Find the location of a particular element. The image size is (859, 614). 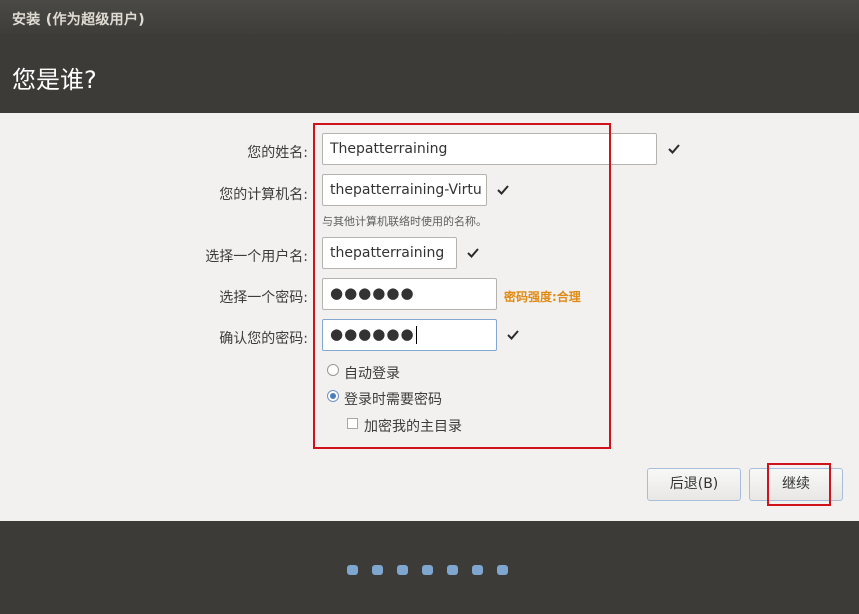

window-title: 安装 (作为超级用户) is located at coordinates (429, 17).